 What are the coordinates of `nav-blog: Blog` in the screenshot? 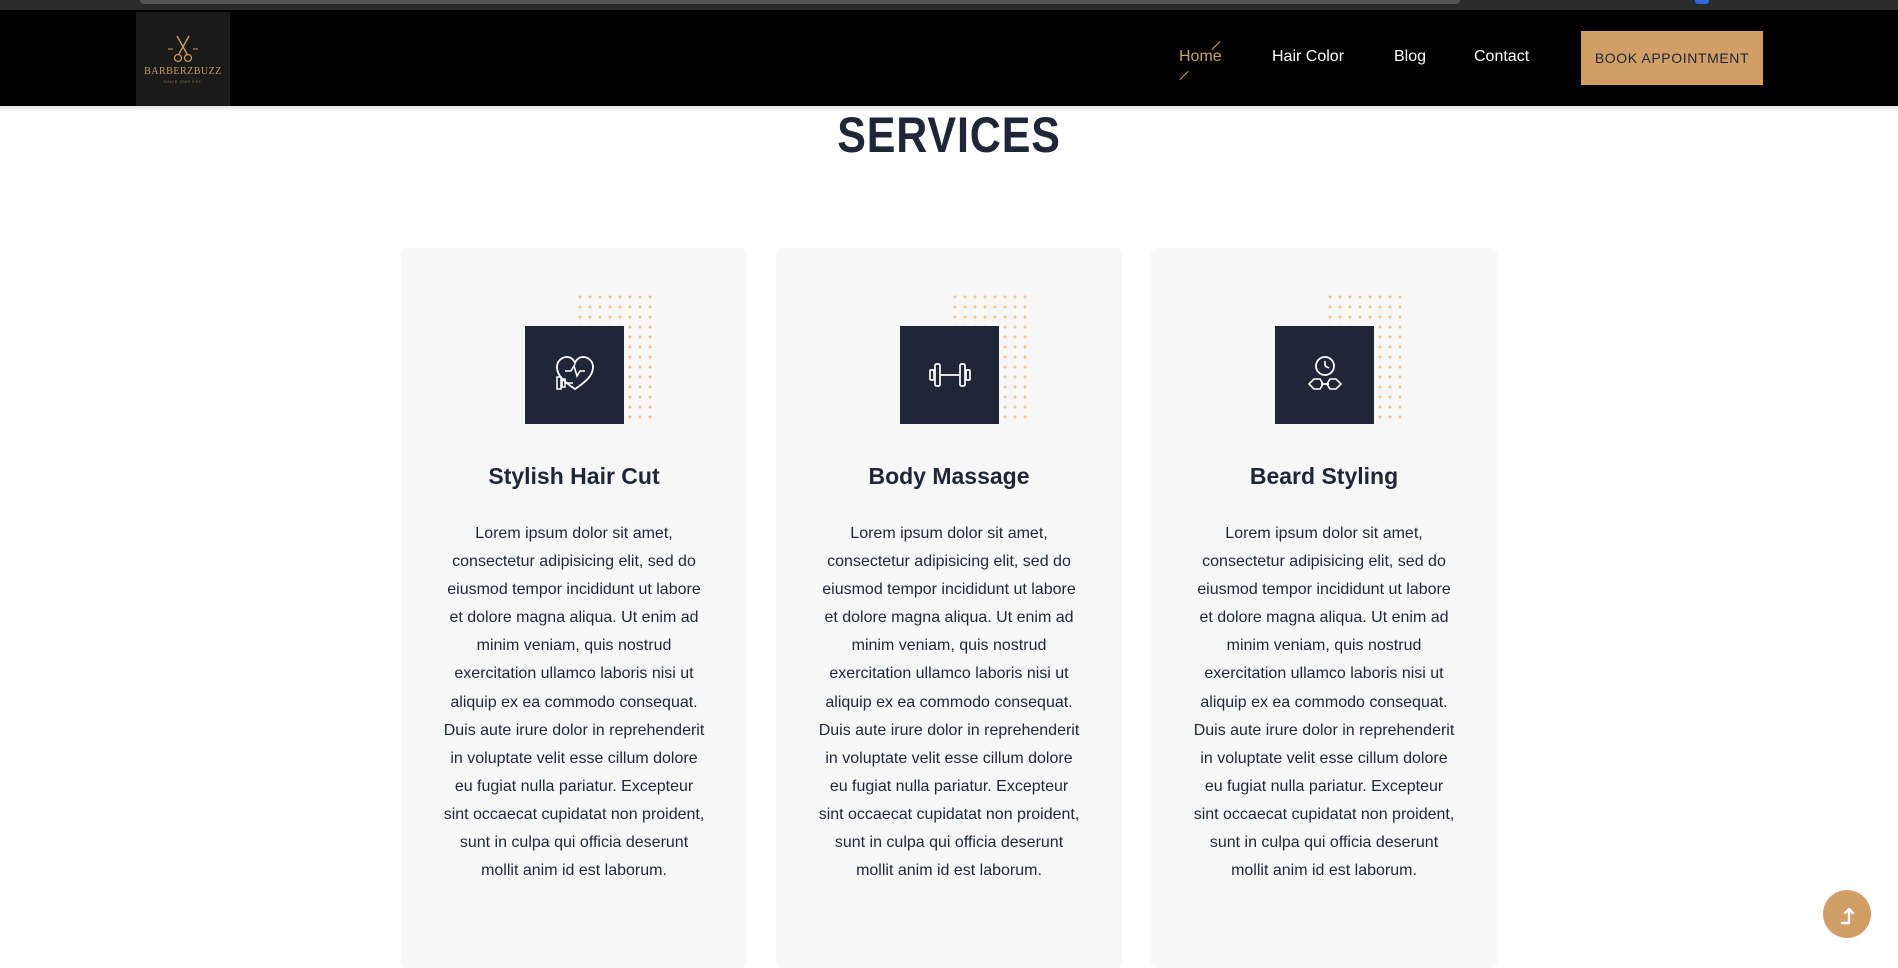 It's located at (1410, 57).